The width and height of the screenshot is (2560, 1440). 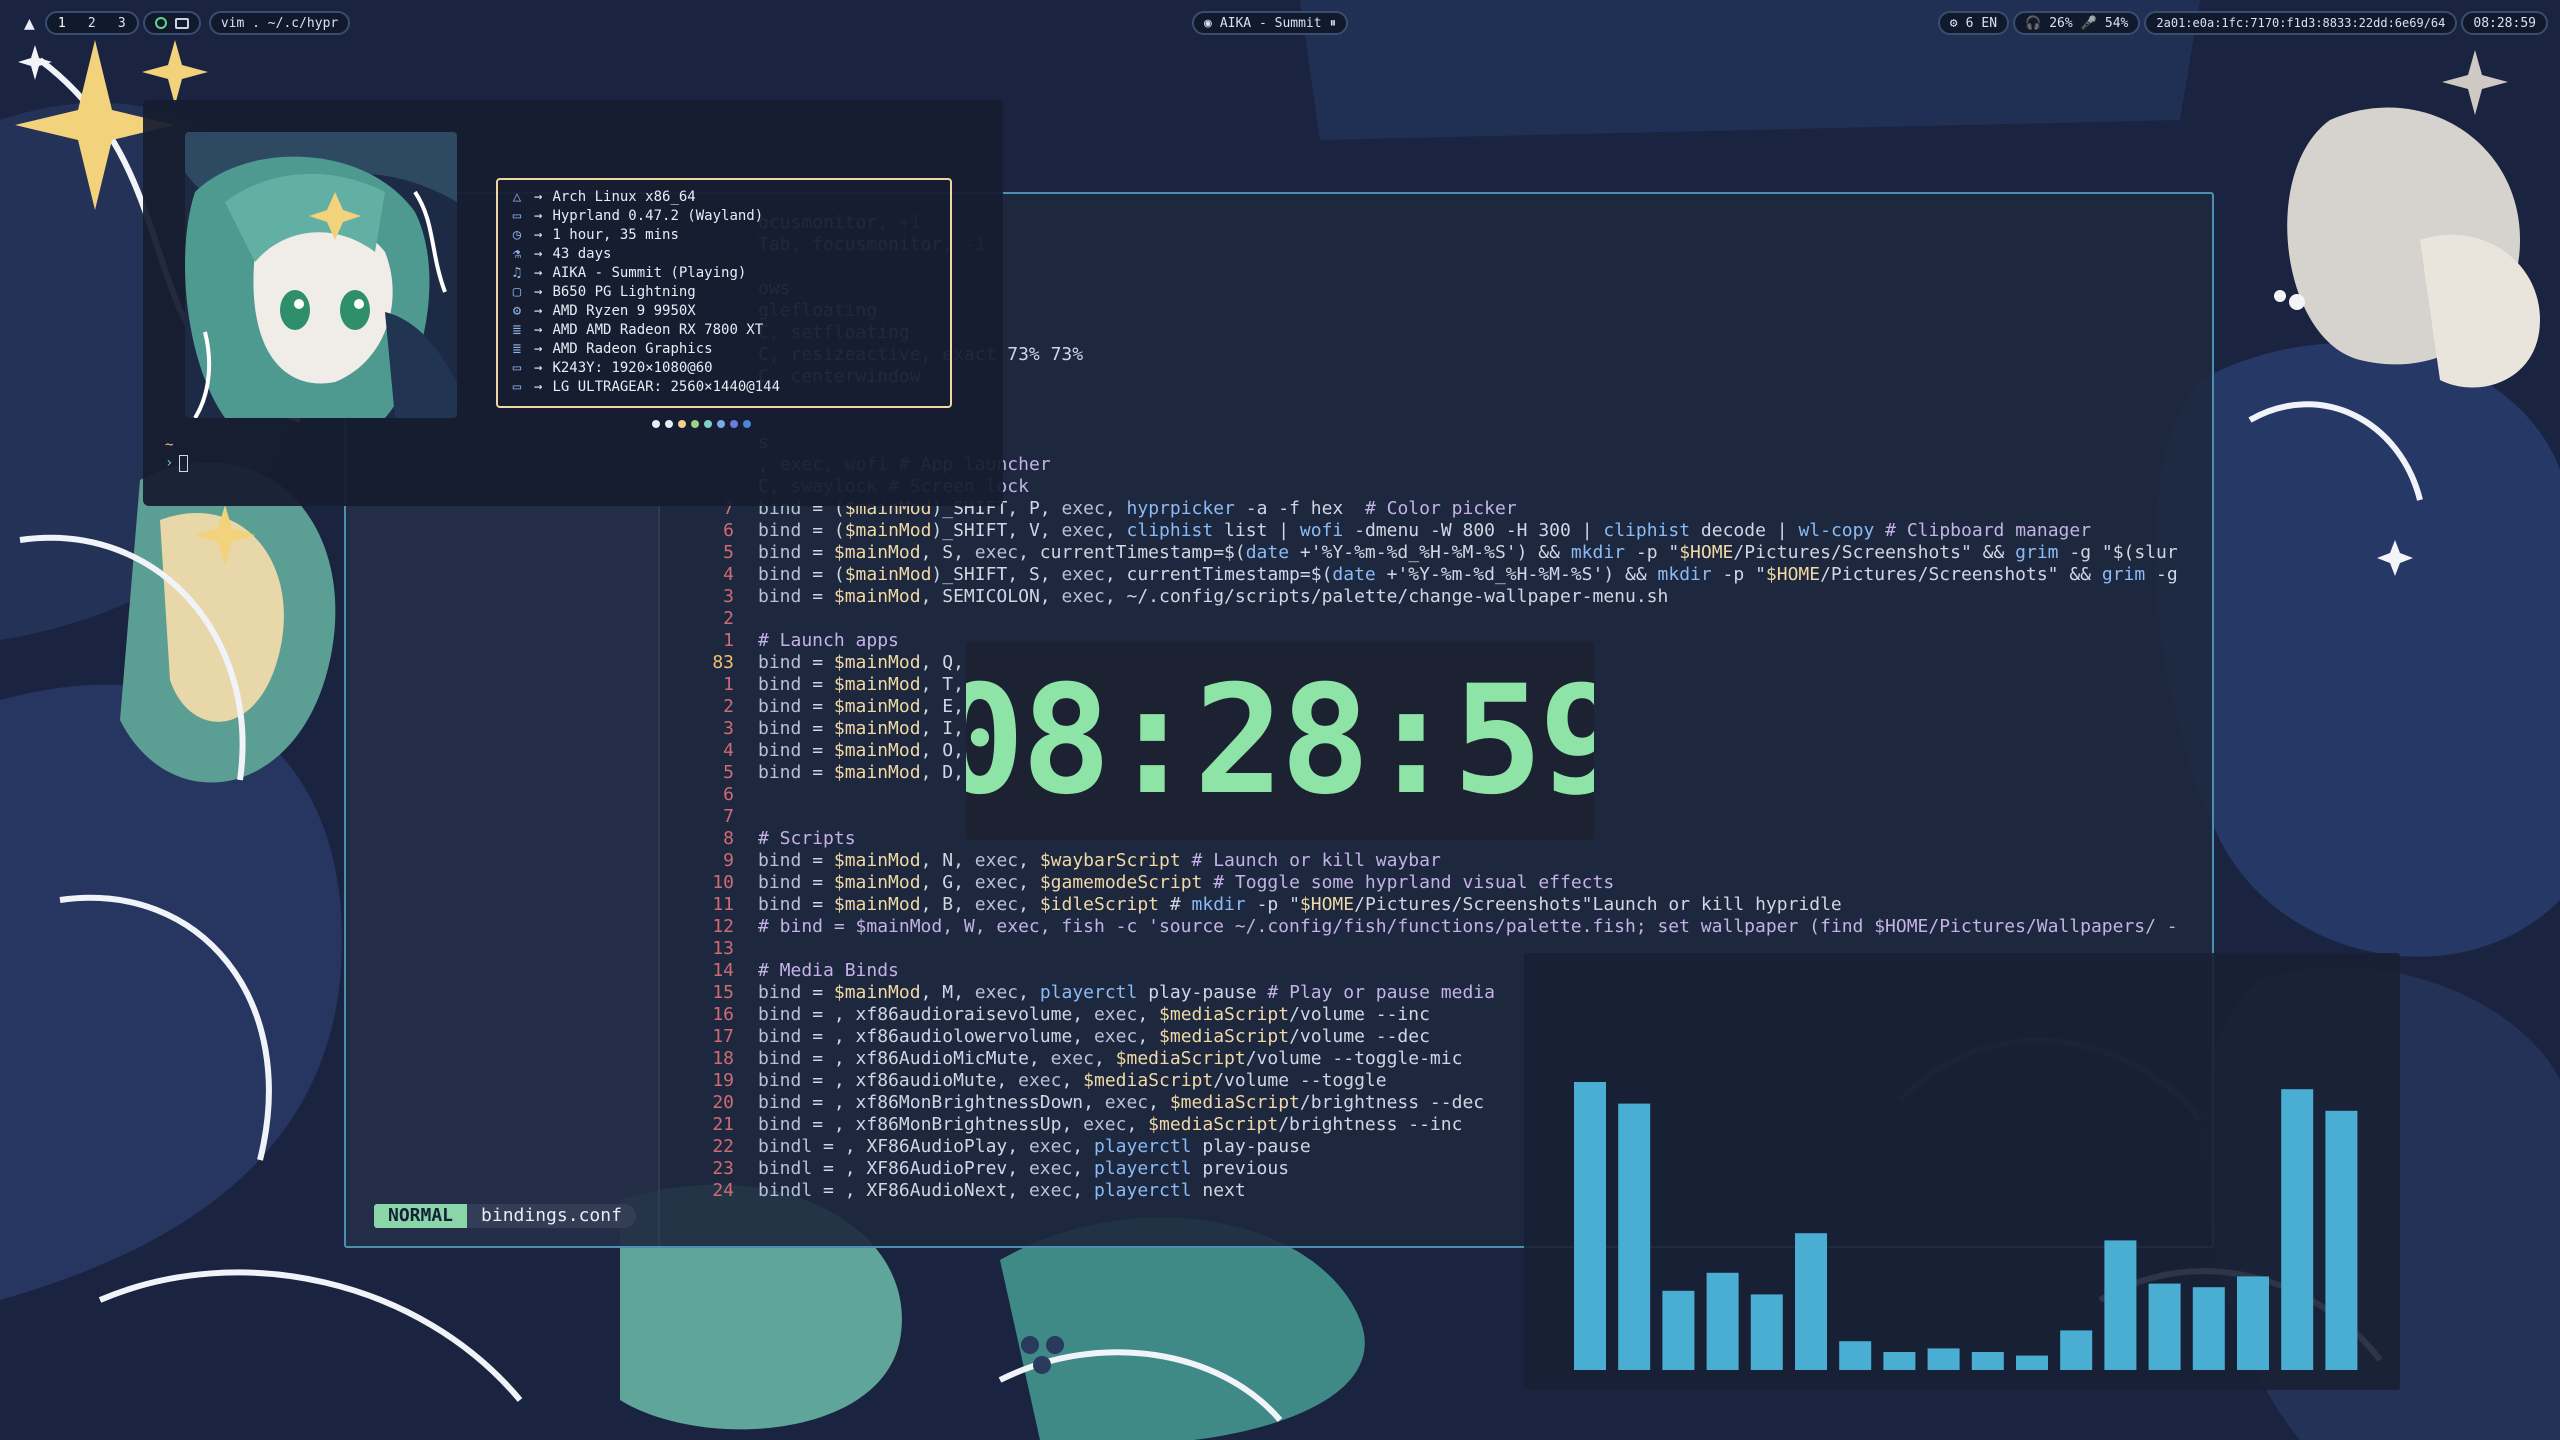 I want to click on media-title: AIKA - Summit, so click(x=1270, y=23).